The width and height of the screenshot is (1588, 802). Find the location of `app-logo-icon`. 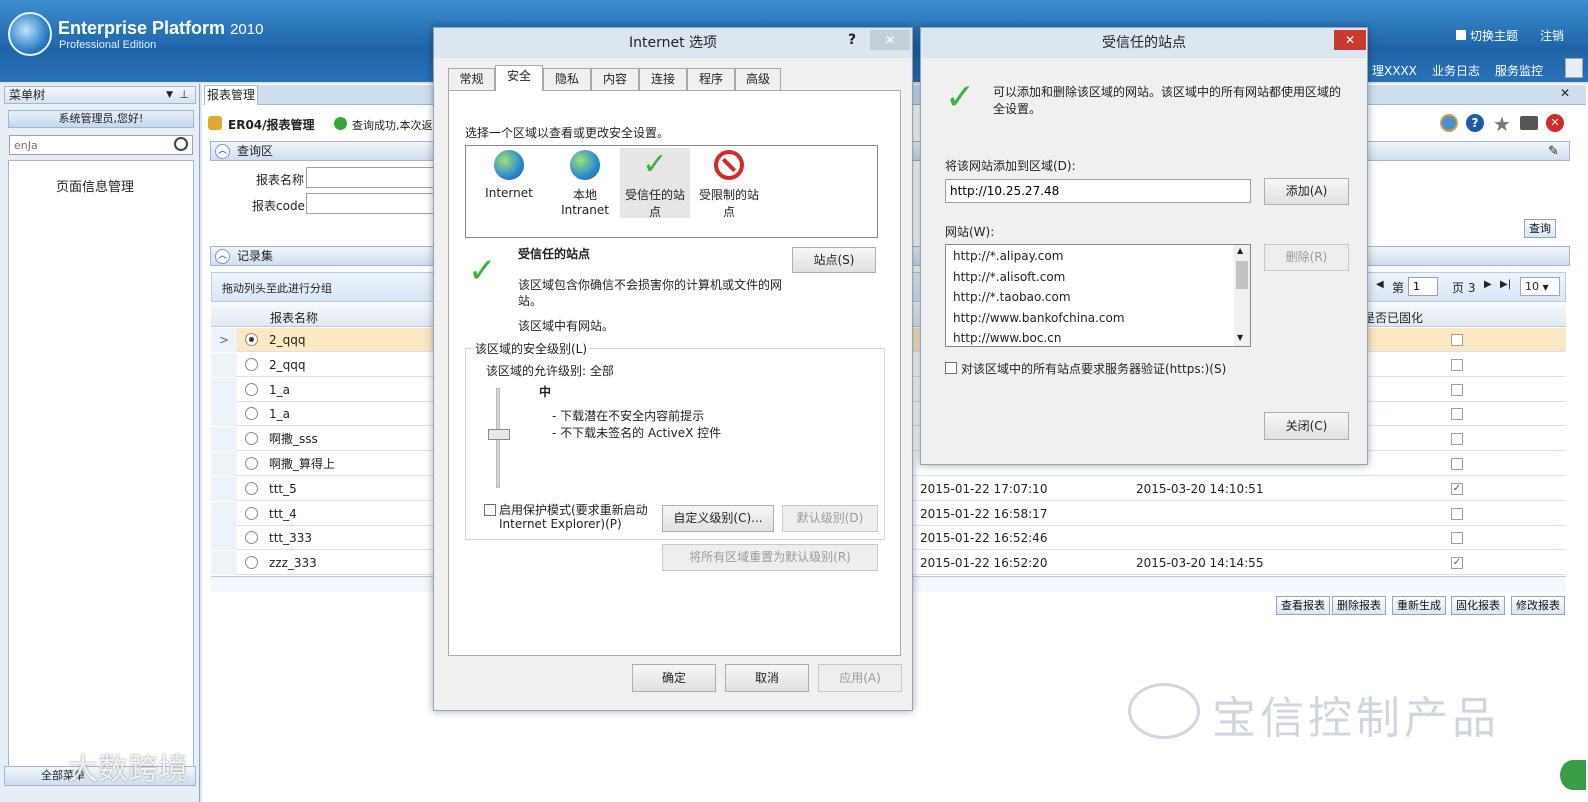

app-logo-icon is located at coordinates (30, 34).